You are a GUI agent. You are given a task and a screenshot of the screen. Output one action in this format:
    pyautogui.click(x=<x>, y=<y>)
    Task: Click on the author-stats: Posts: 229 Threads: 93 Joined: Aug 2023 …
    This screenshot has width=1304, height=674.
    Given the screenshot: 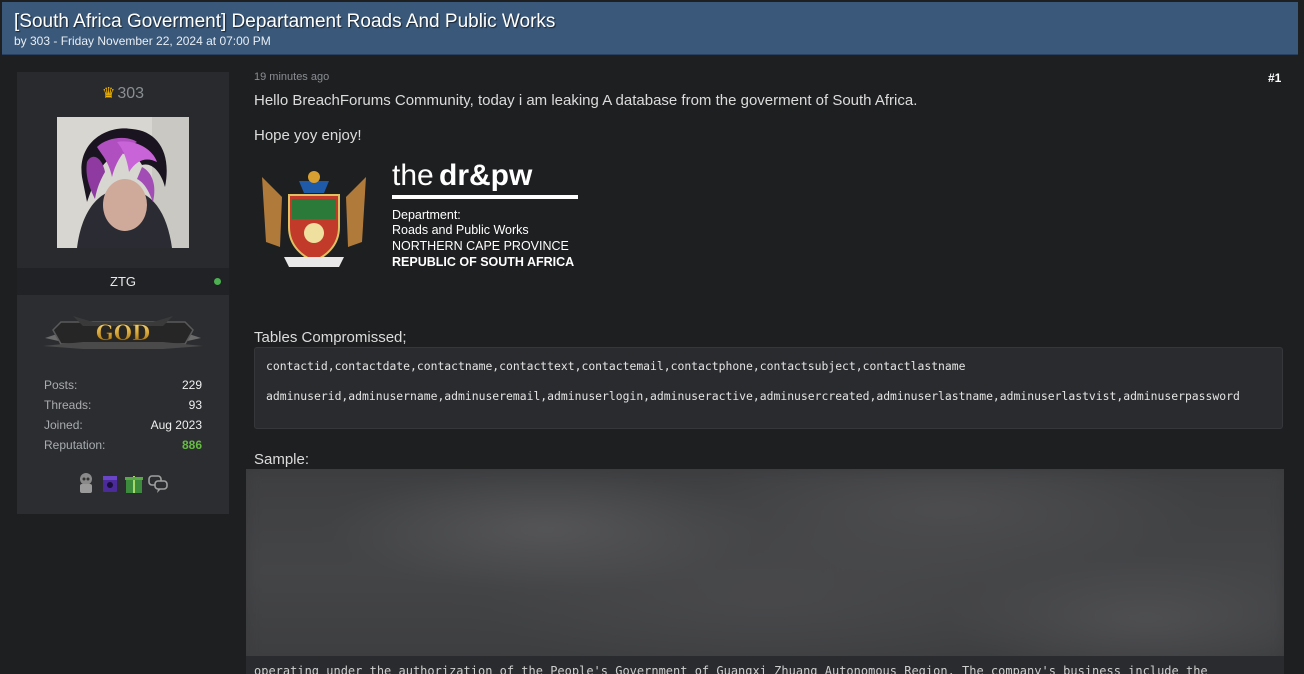 What is the action you would take?
    pyautogui.click(x=123, y=418)
    